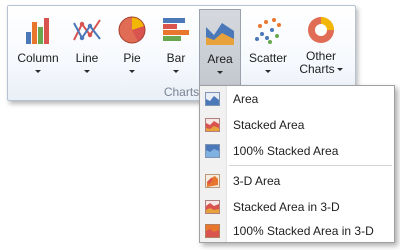 The height and width of the screenshot is (250, 400). What do you see at coordinates (286, 207) in the screenshot?
I see `menu-item-label: Stacked Area in 3-D` at bounding box center [286, 207].